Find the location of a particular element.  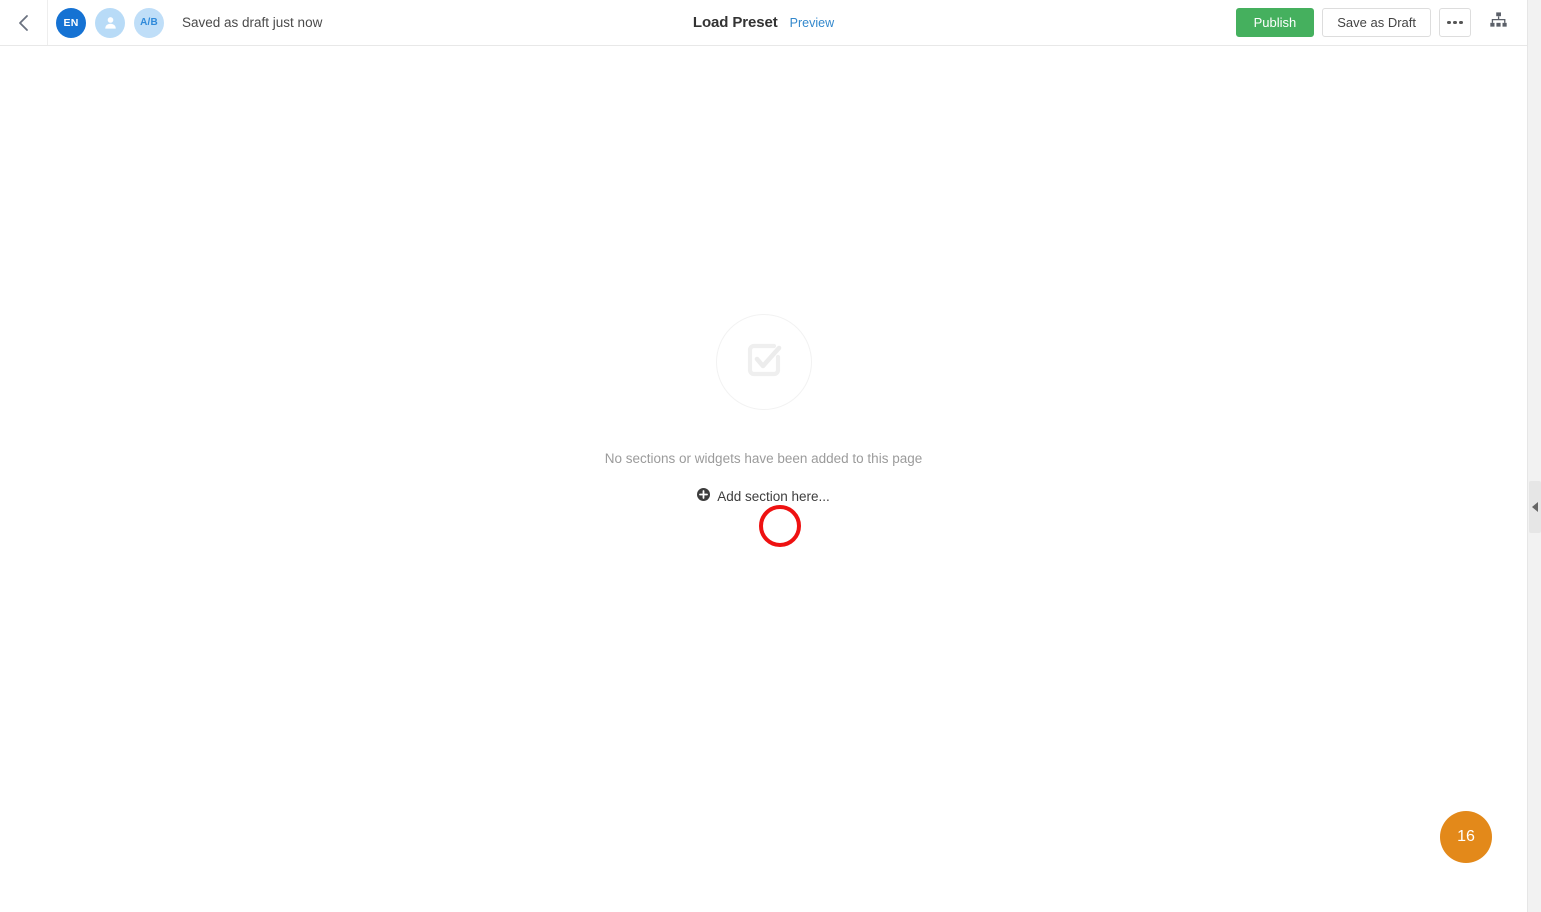

saved-status-text: Saved as draft just now is located at coordinates (252, 22).